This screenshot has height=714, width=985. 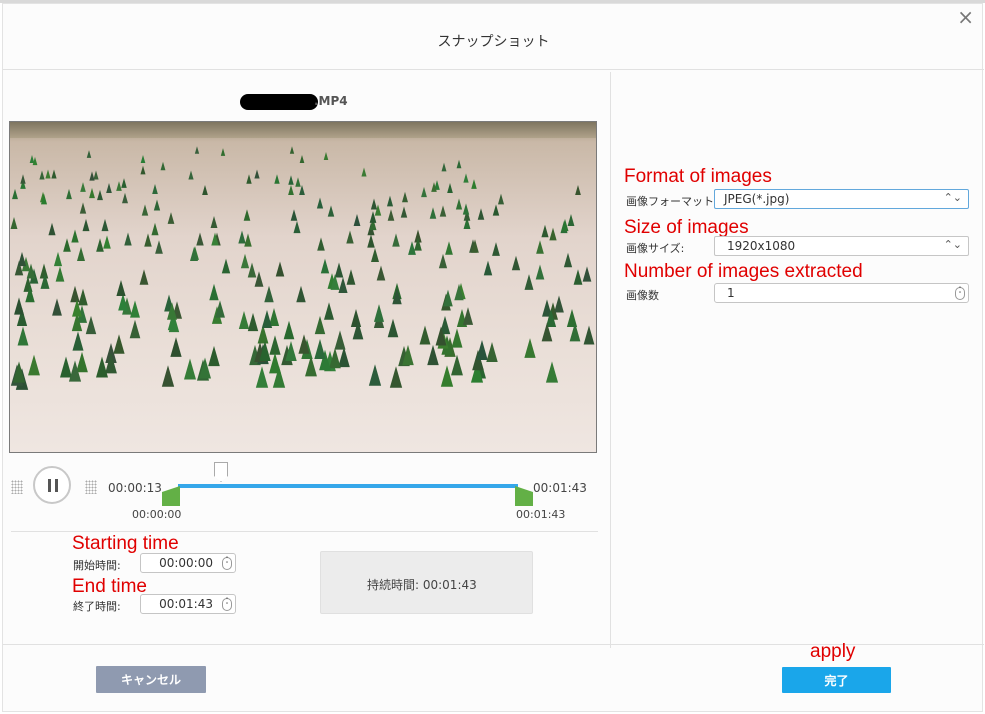 What do you see at coordinates (965, 17) in the screenshot?
I see `close-icon: ×` at bounding box center [965, 17].